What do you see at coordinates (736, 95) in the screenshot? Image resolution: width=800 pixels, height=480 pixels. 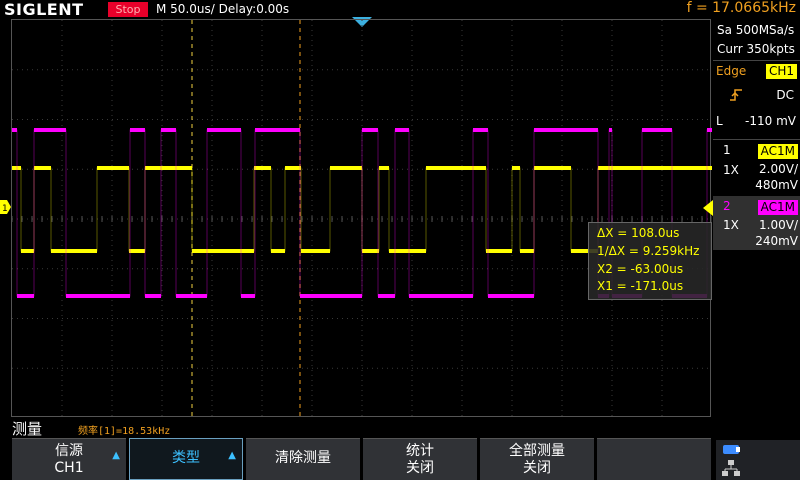 I see `rising-edge-icon` at bounding box center [736, 95].